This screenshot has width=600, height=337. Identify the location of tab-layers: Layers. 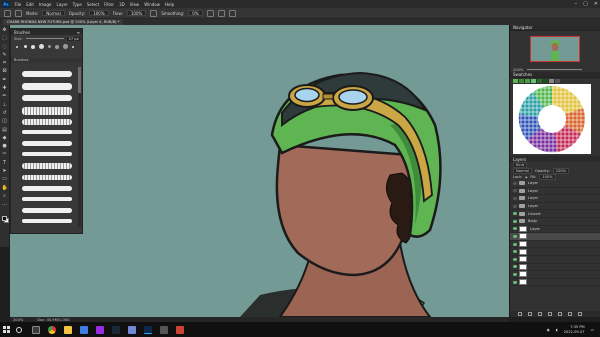
(519, 159).